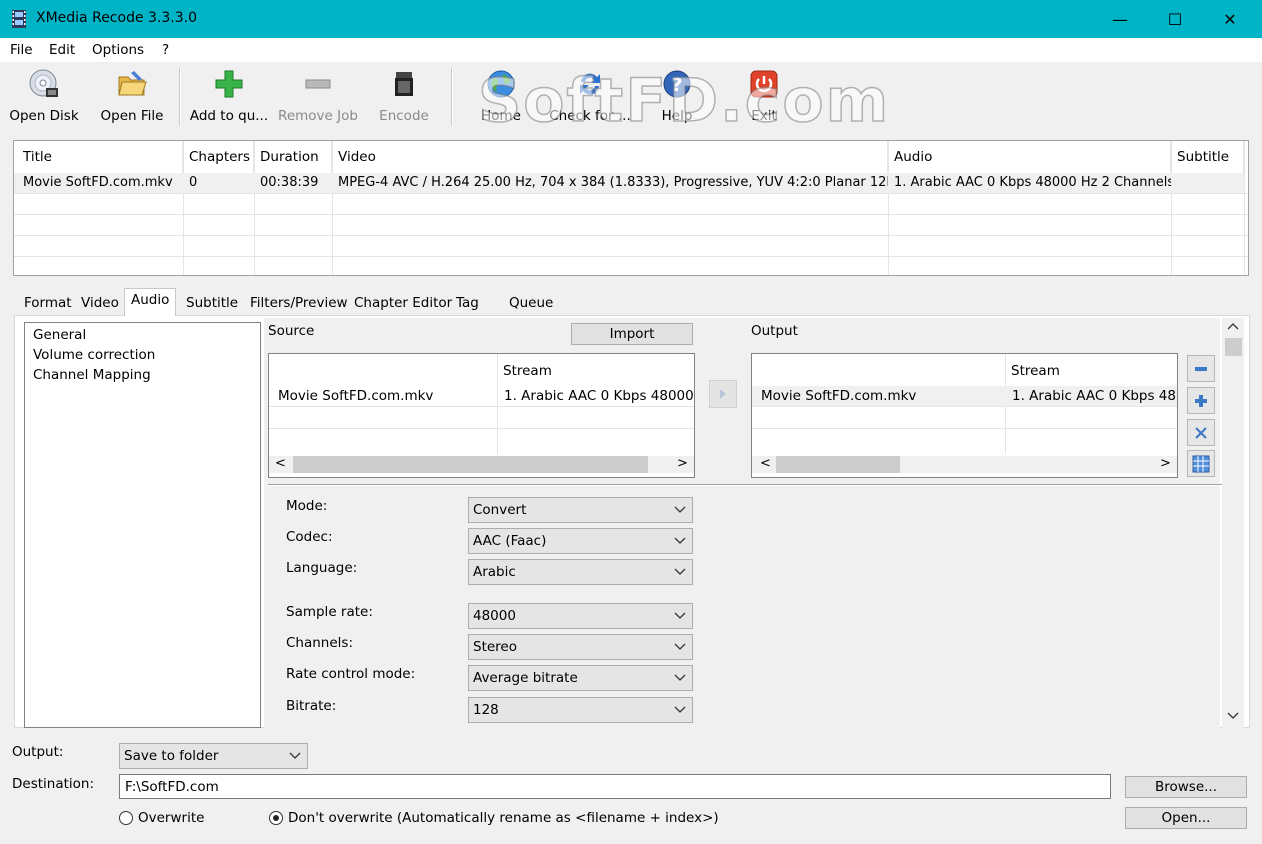 Image resolution: width=1262 pixels, height=844 pixels. Describe the element at coordinates (318, 116) in the screenshot. I see `remove-job-label: Remove Job` at that location.